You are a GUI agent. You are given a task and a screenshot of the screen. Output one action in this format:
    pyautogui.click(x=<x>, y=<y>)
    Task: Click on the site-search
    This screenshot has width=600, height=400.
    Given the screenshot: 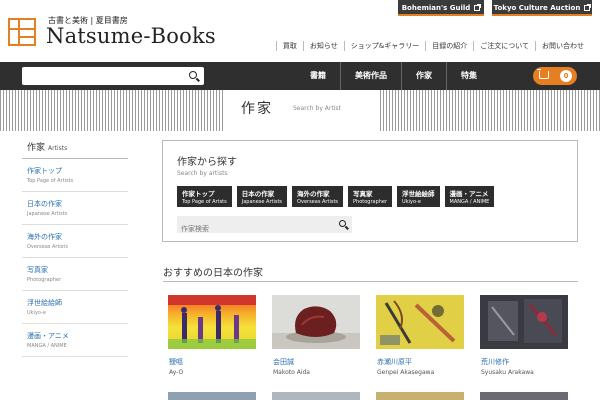 What is the action you would take?
    pyautogui.click(x=113, y=78)
    